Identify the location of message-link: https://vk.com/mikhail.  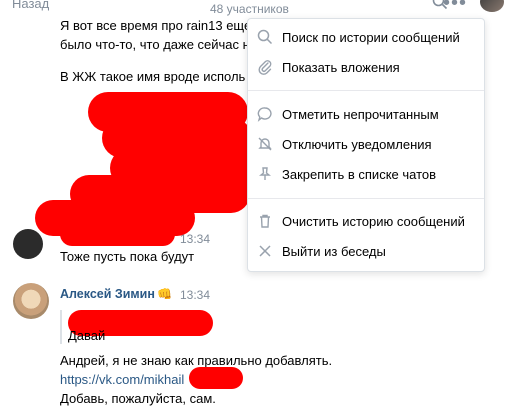
(122, 379).